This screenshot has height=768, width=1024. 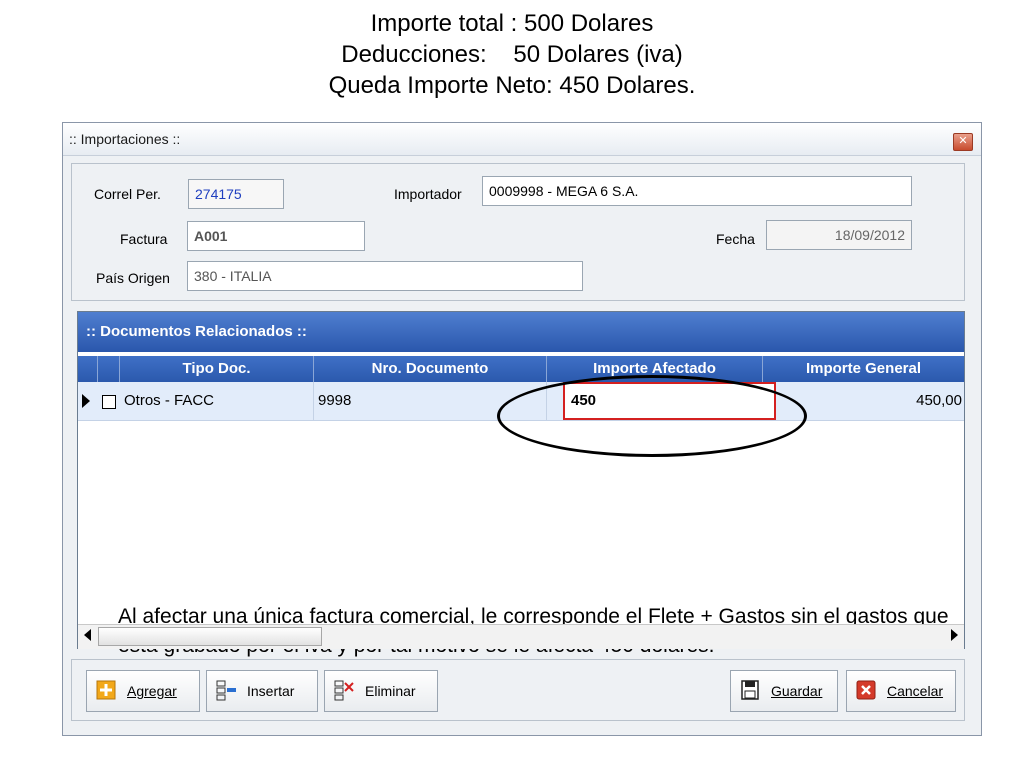 What do you see at coordinates (797, 691) in the screenshot?
I see `guardar-label: Guardar` at bounding box center [797, 691].